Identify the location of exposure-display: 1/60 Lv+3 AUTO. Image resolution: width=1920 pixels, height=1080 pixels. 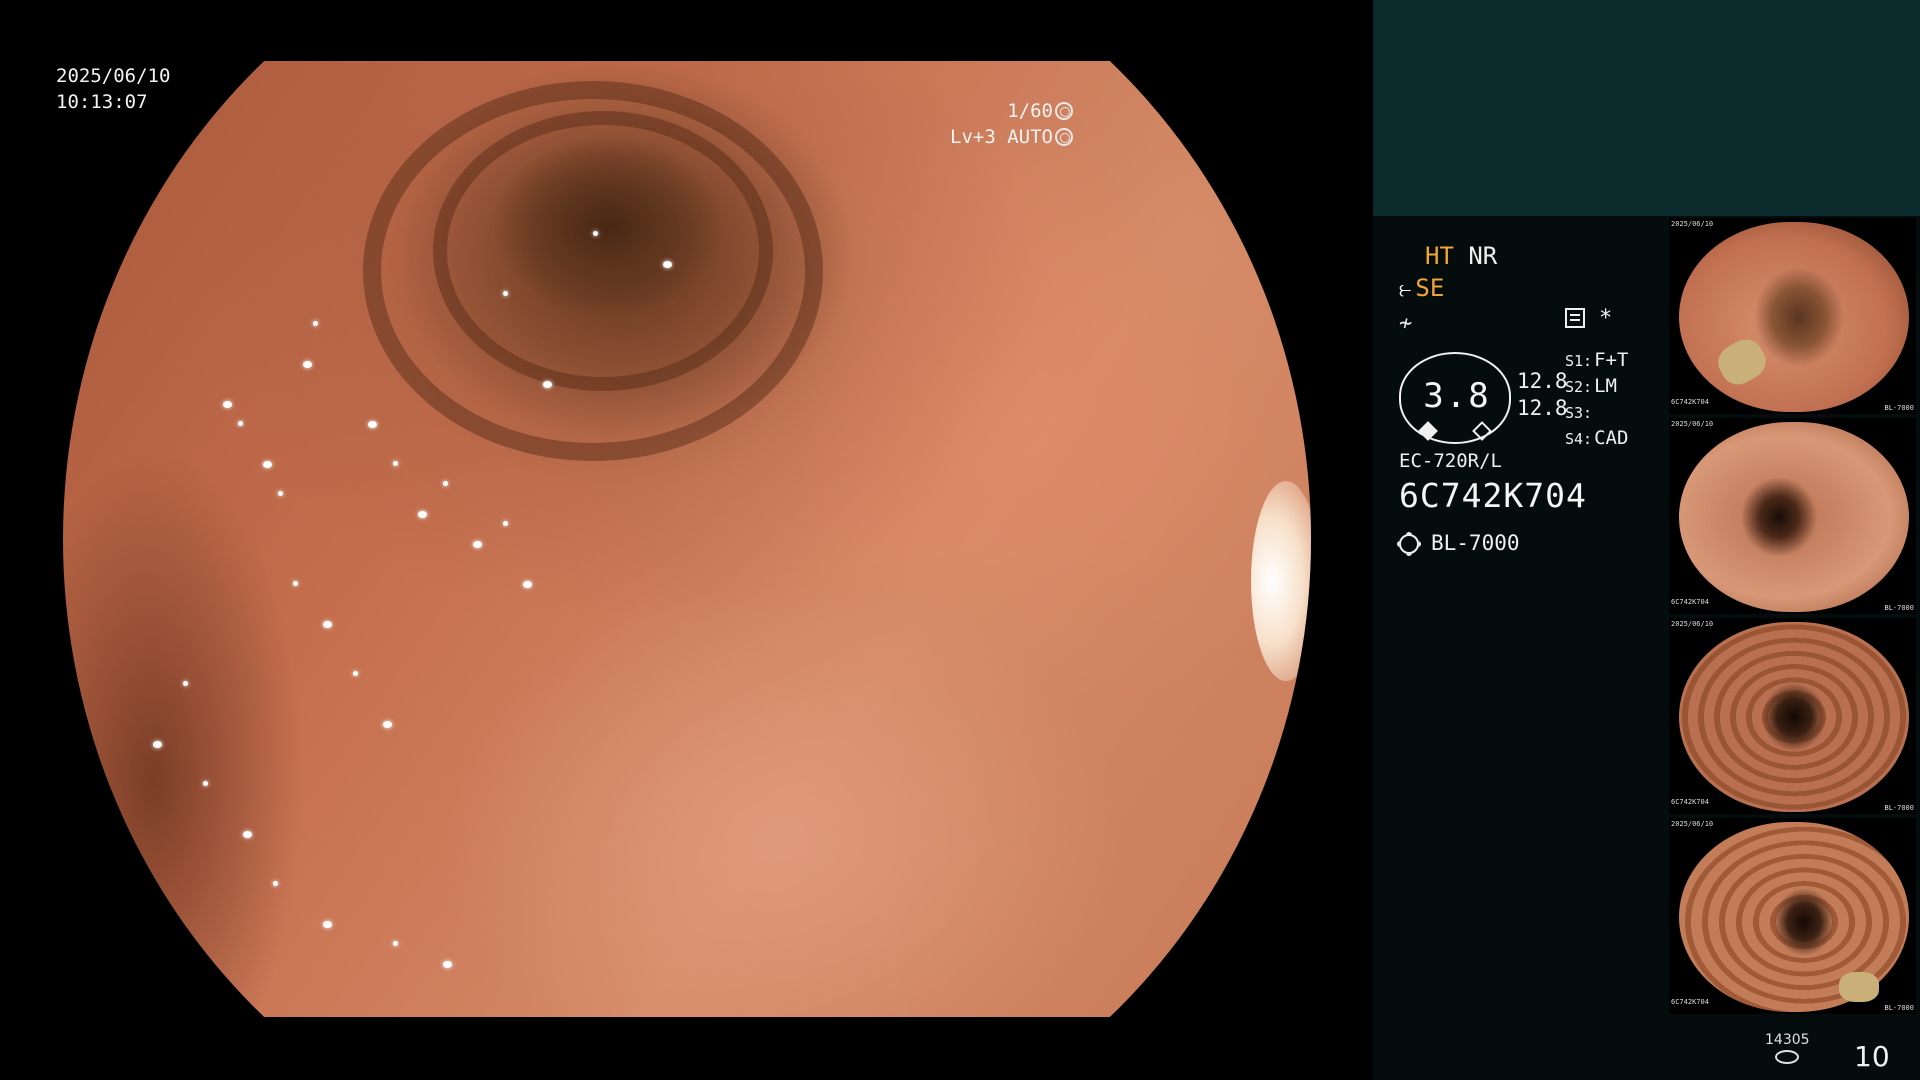
(1011, 124).